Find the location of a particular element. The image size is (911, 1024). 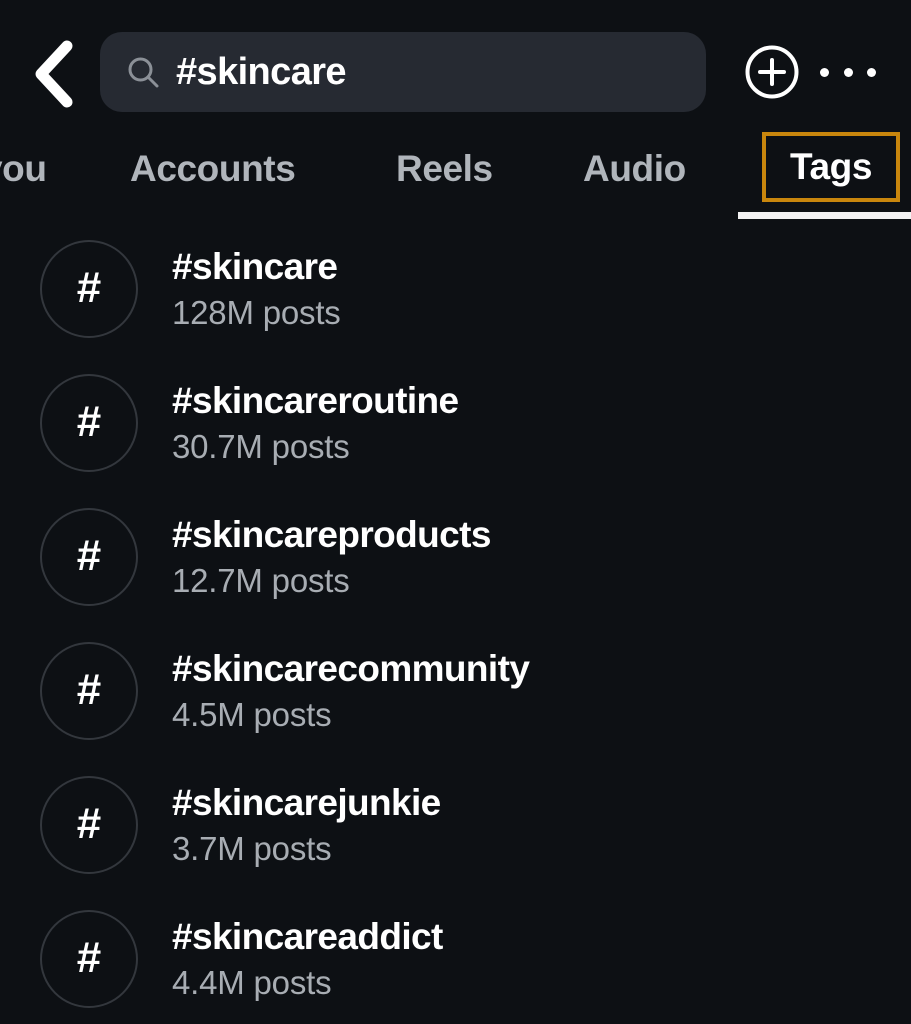

tab-for-you: you is located at coordinates (23, 169).